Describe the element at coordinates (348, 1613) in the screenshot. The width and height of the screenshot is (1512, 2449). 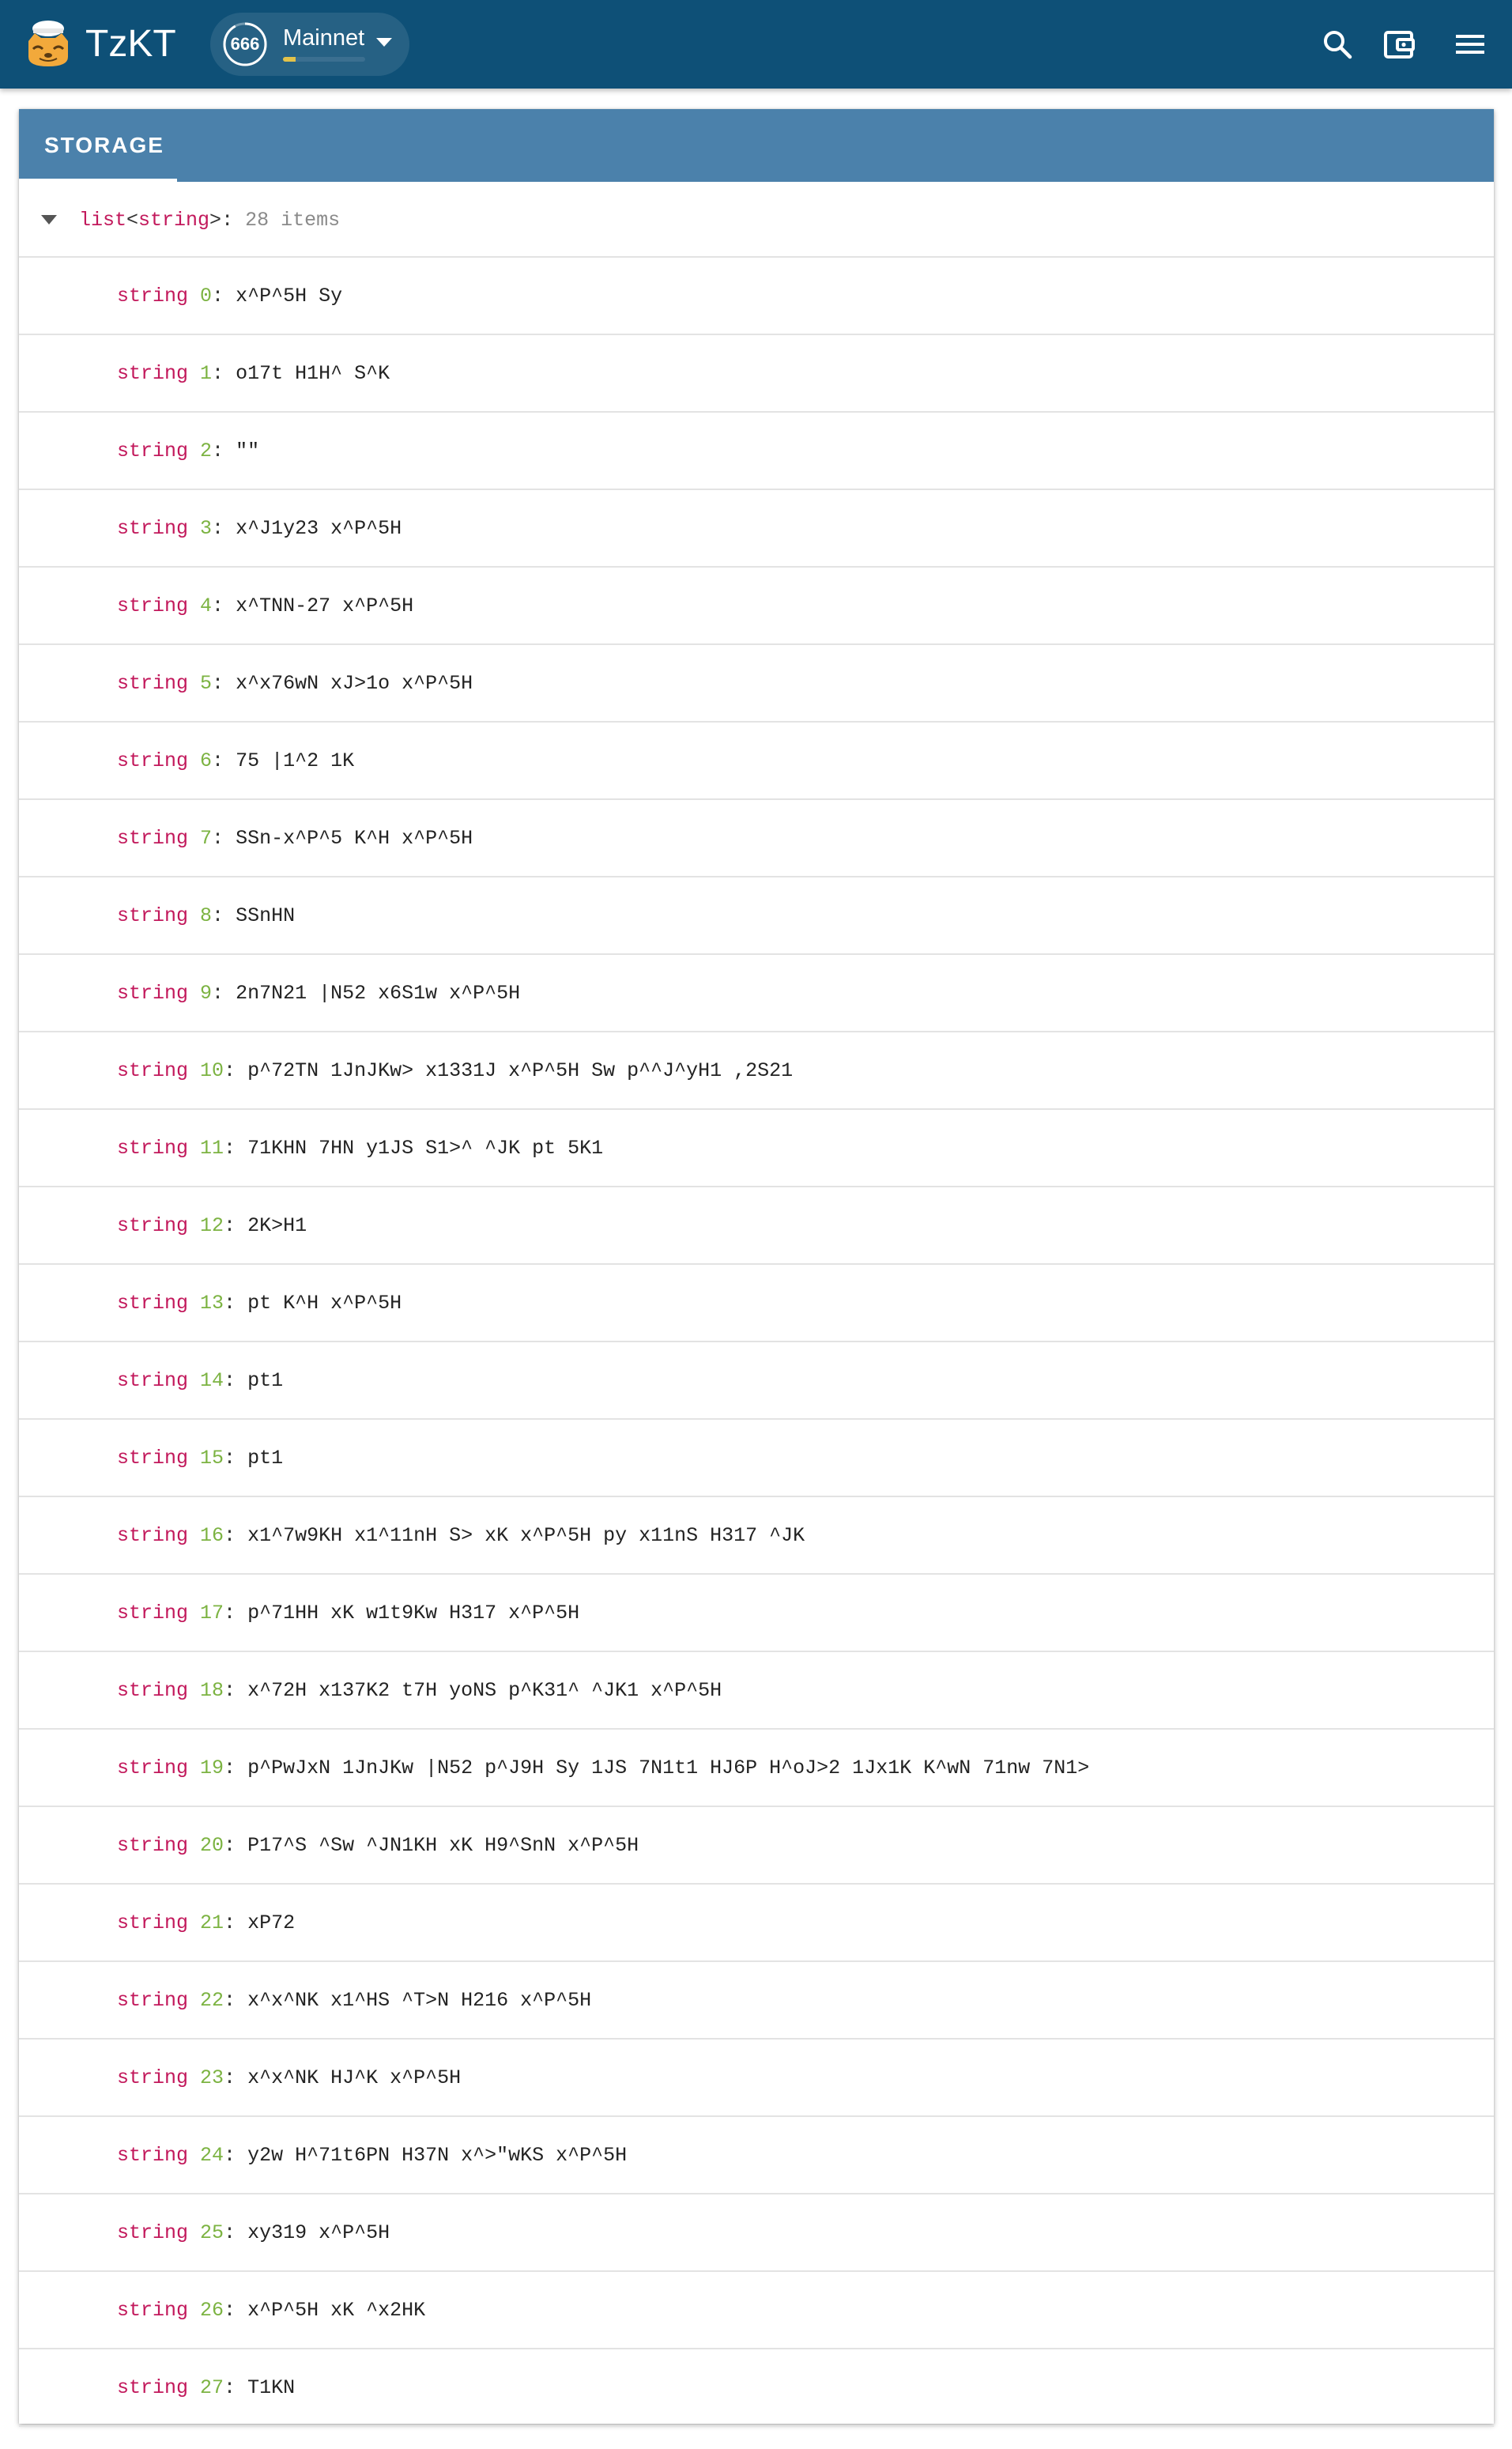
I see `entry-text: string 17: p^71HH xK w1t9Kw H317 x^P^5H` at that location.